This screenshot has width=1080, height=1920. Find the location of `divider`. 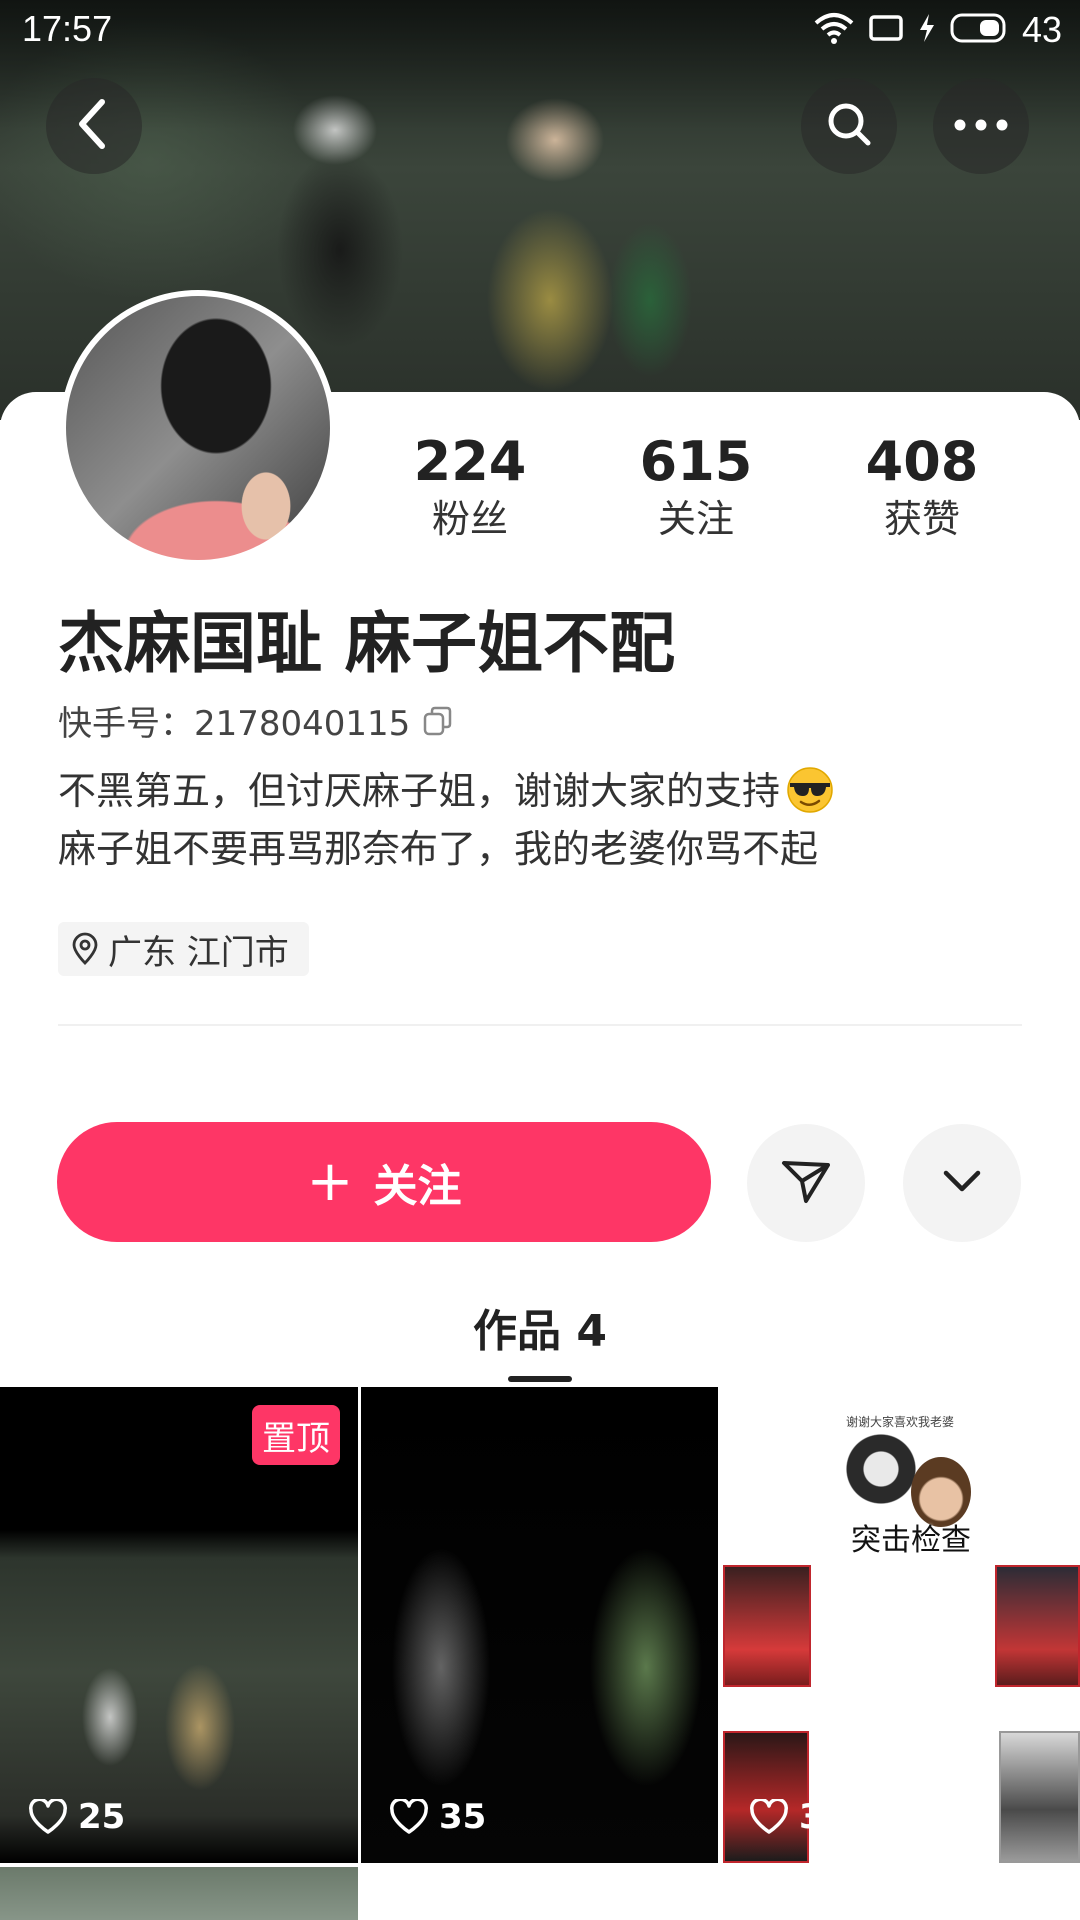

divider is located at coordinates (540, 1025).